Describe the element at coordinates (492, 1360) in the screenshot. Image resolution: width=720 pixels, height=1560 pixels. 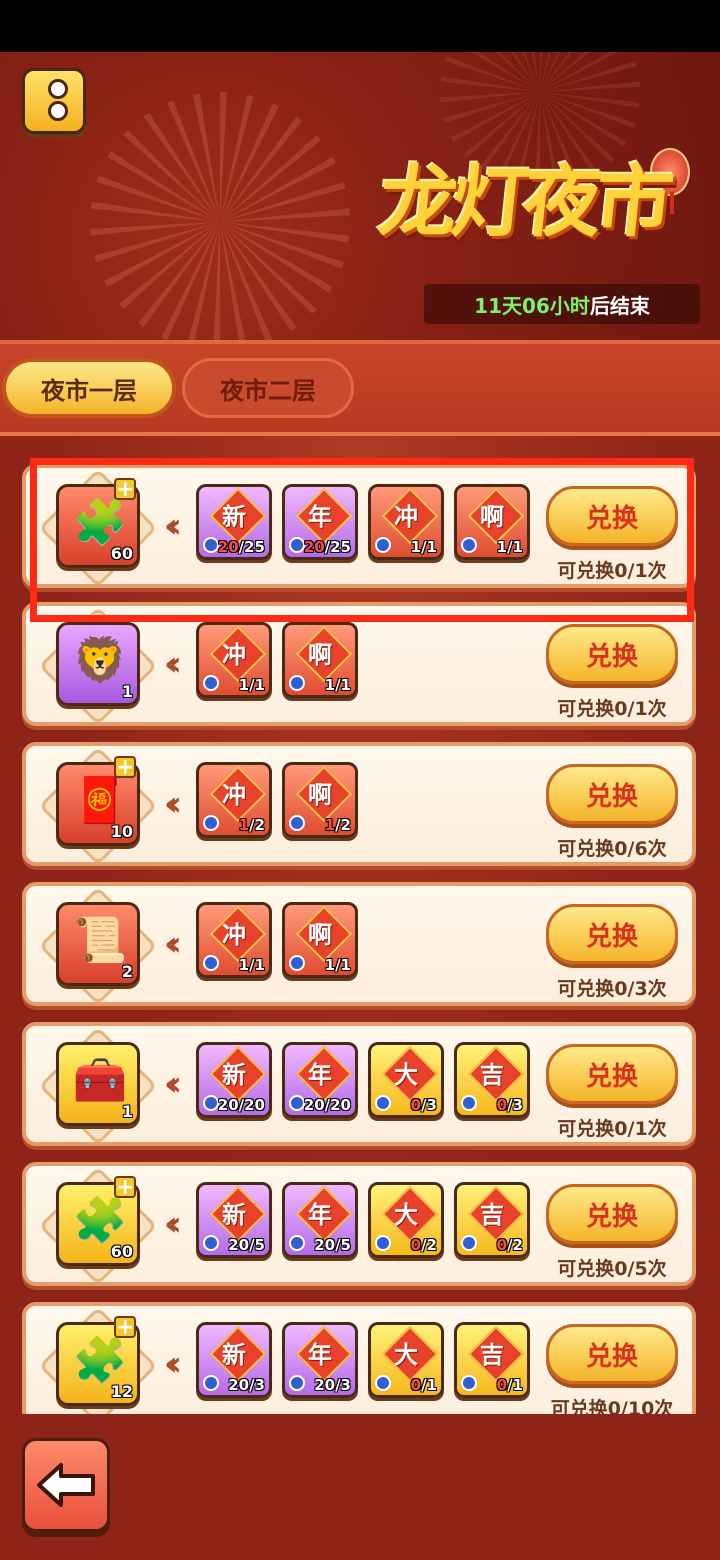
I see `requirement-token: 吉 0/1` at that location.